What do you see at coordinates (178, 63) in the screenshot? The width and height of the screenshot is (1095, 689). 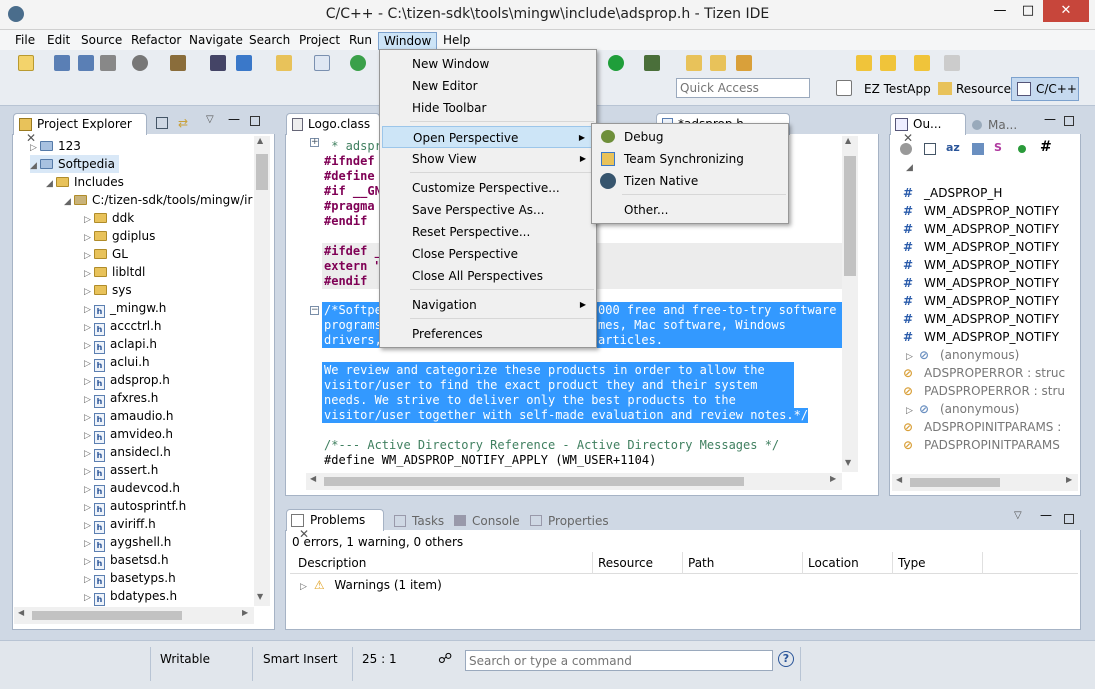 I see `build-icon` at bounding box center [178, 63].